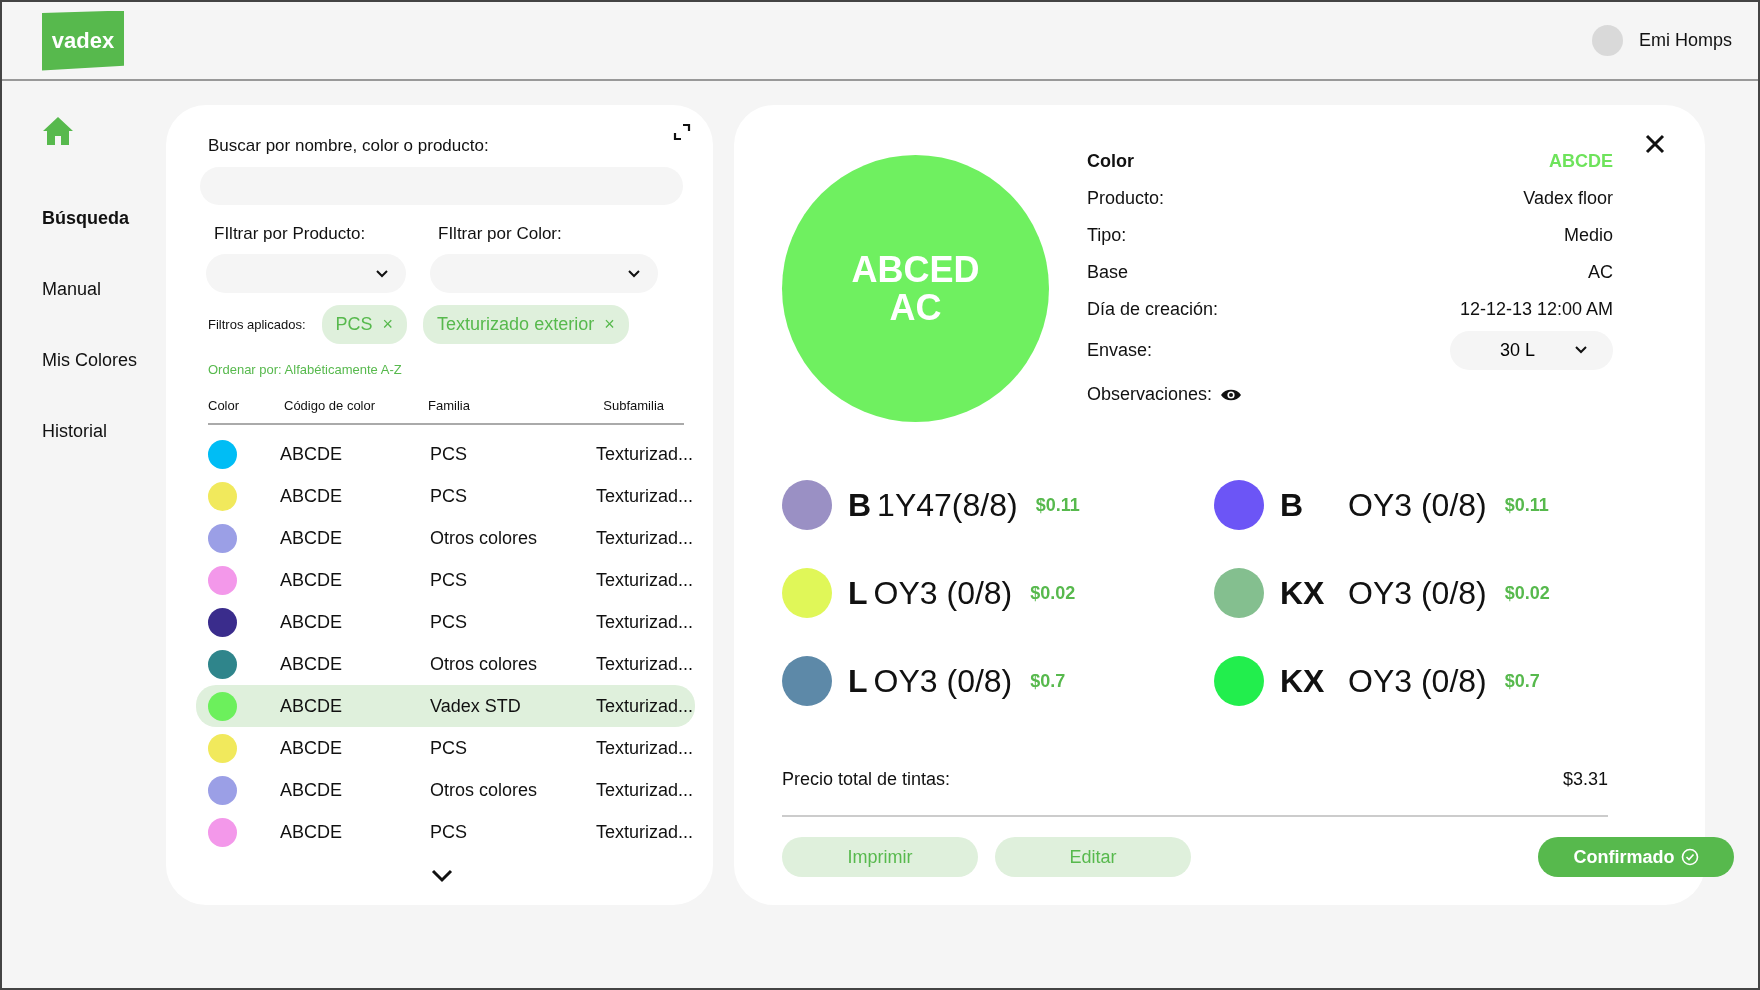  Describe the element at coordinates (224, 405) in the screenshot. I see `column-header: Color` at that location.